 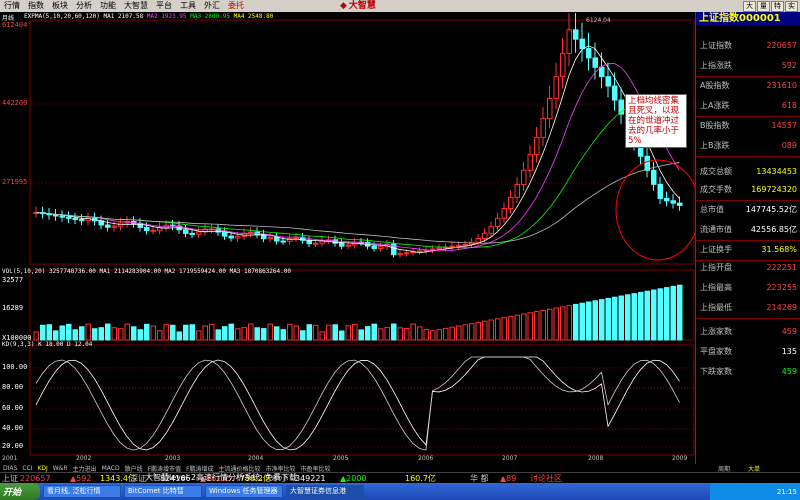 I want to click on menu-item-forex: 外汇, so click(x=212, y=6).